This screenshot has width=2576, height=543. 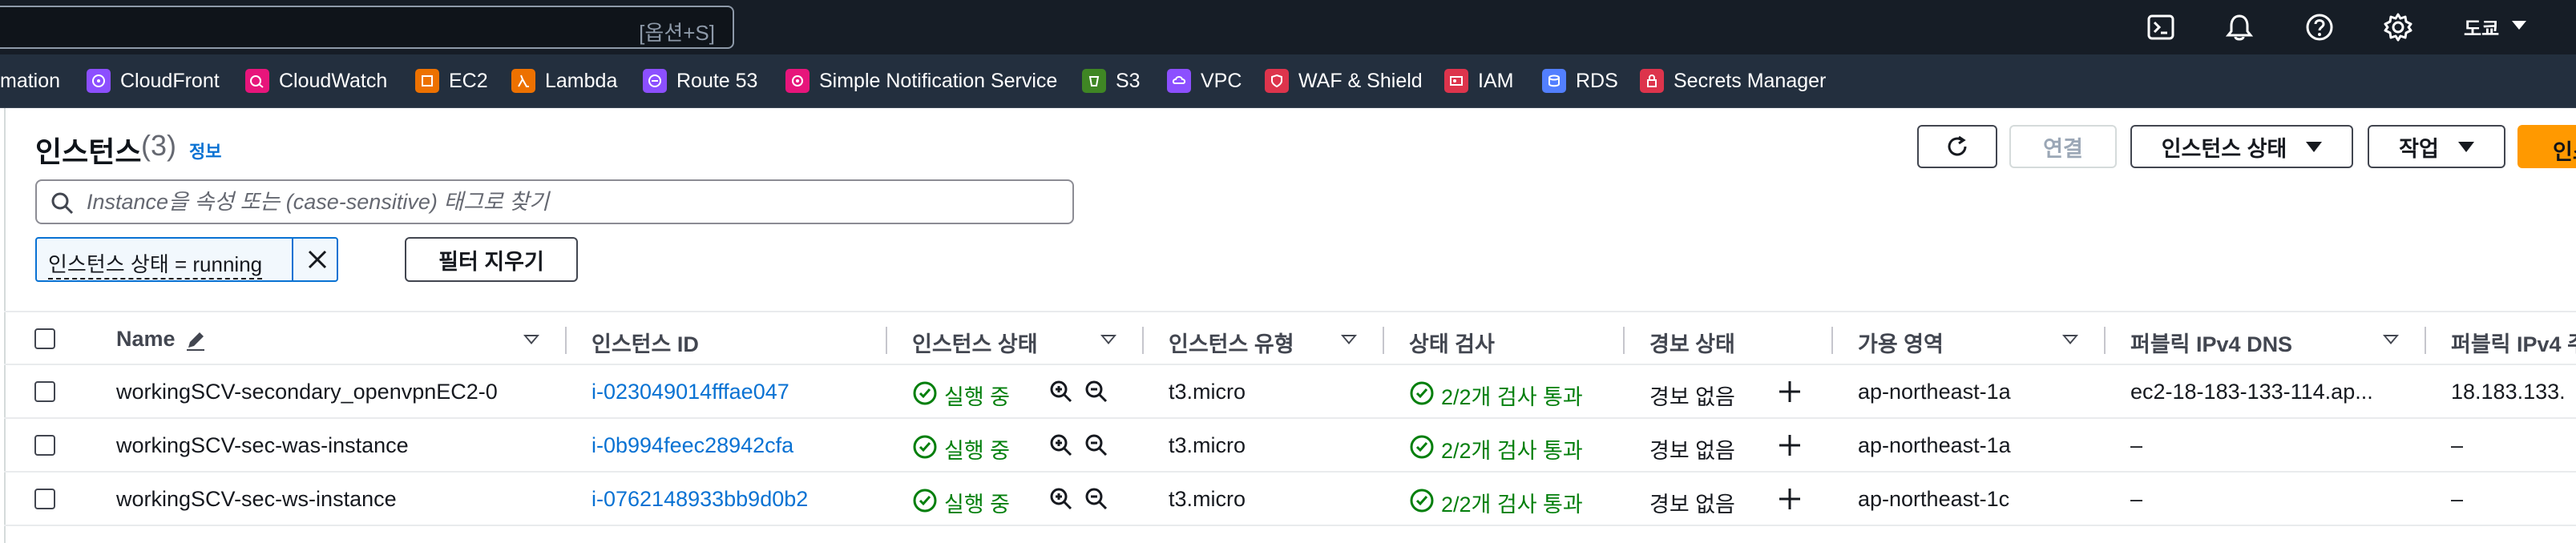 What do you see at coordinates (1692, 342) in the screenshot?
I see `column-header-alarm-status: 경보 상태` at bounding box center [1692, 342].